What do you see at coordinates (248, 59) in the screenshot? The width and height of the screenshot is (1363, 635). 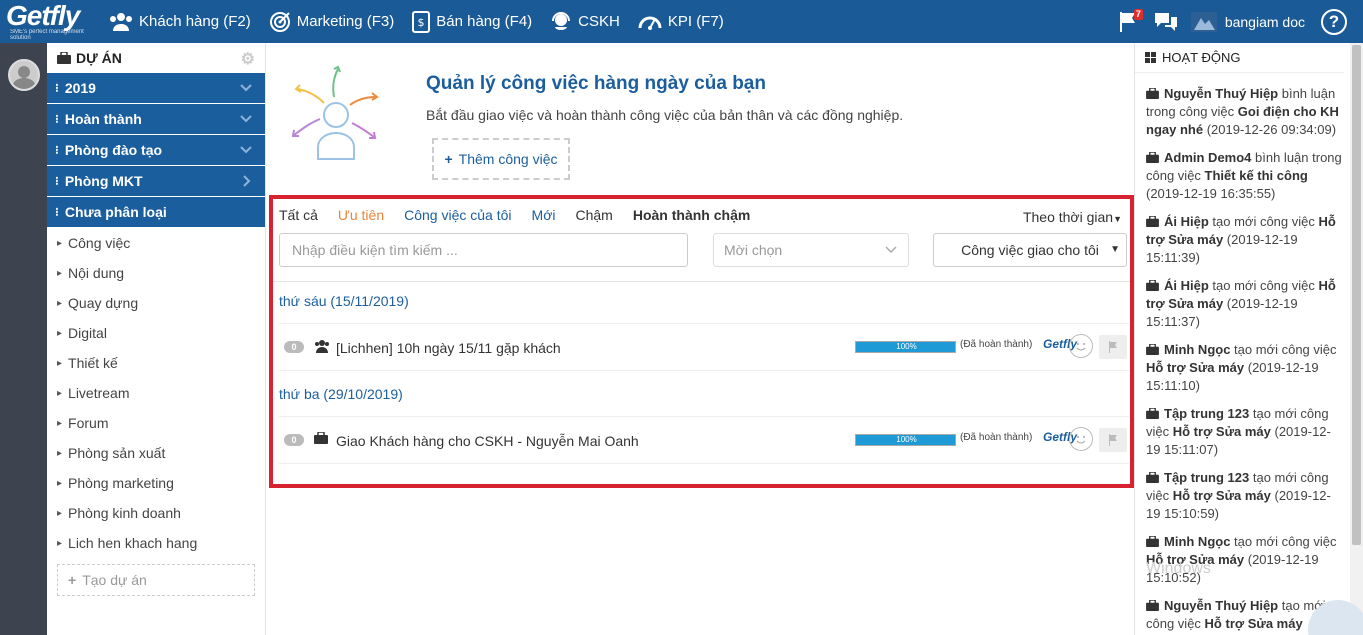 I see `gear-icon: ⚙` at bounding box center [248, 59].